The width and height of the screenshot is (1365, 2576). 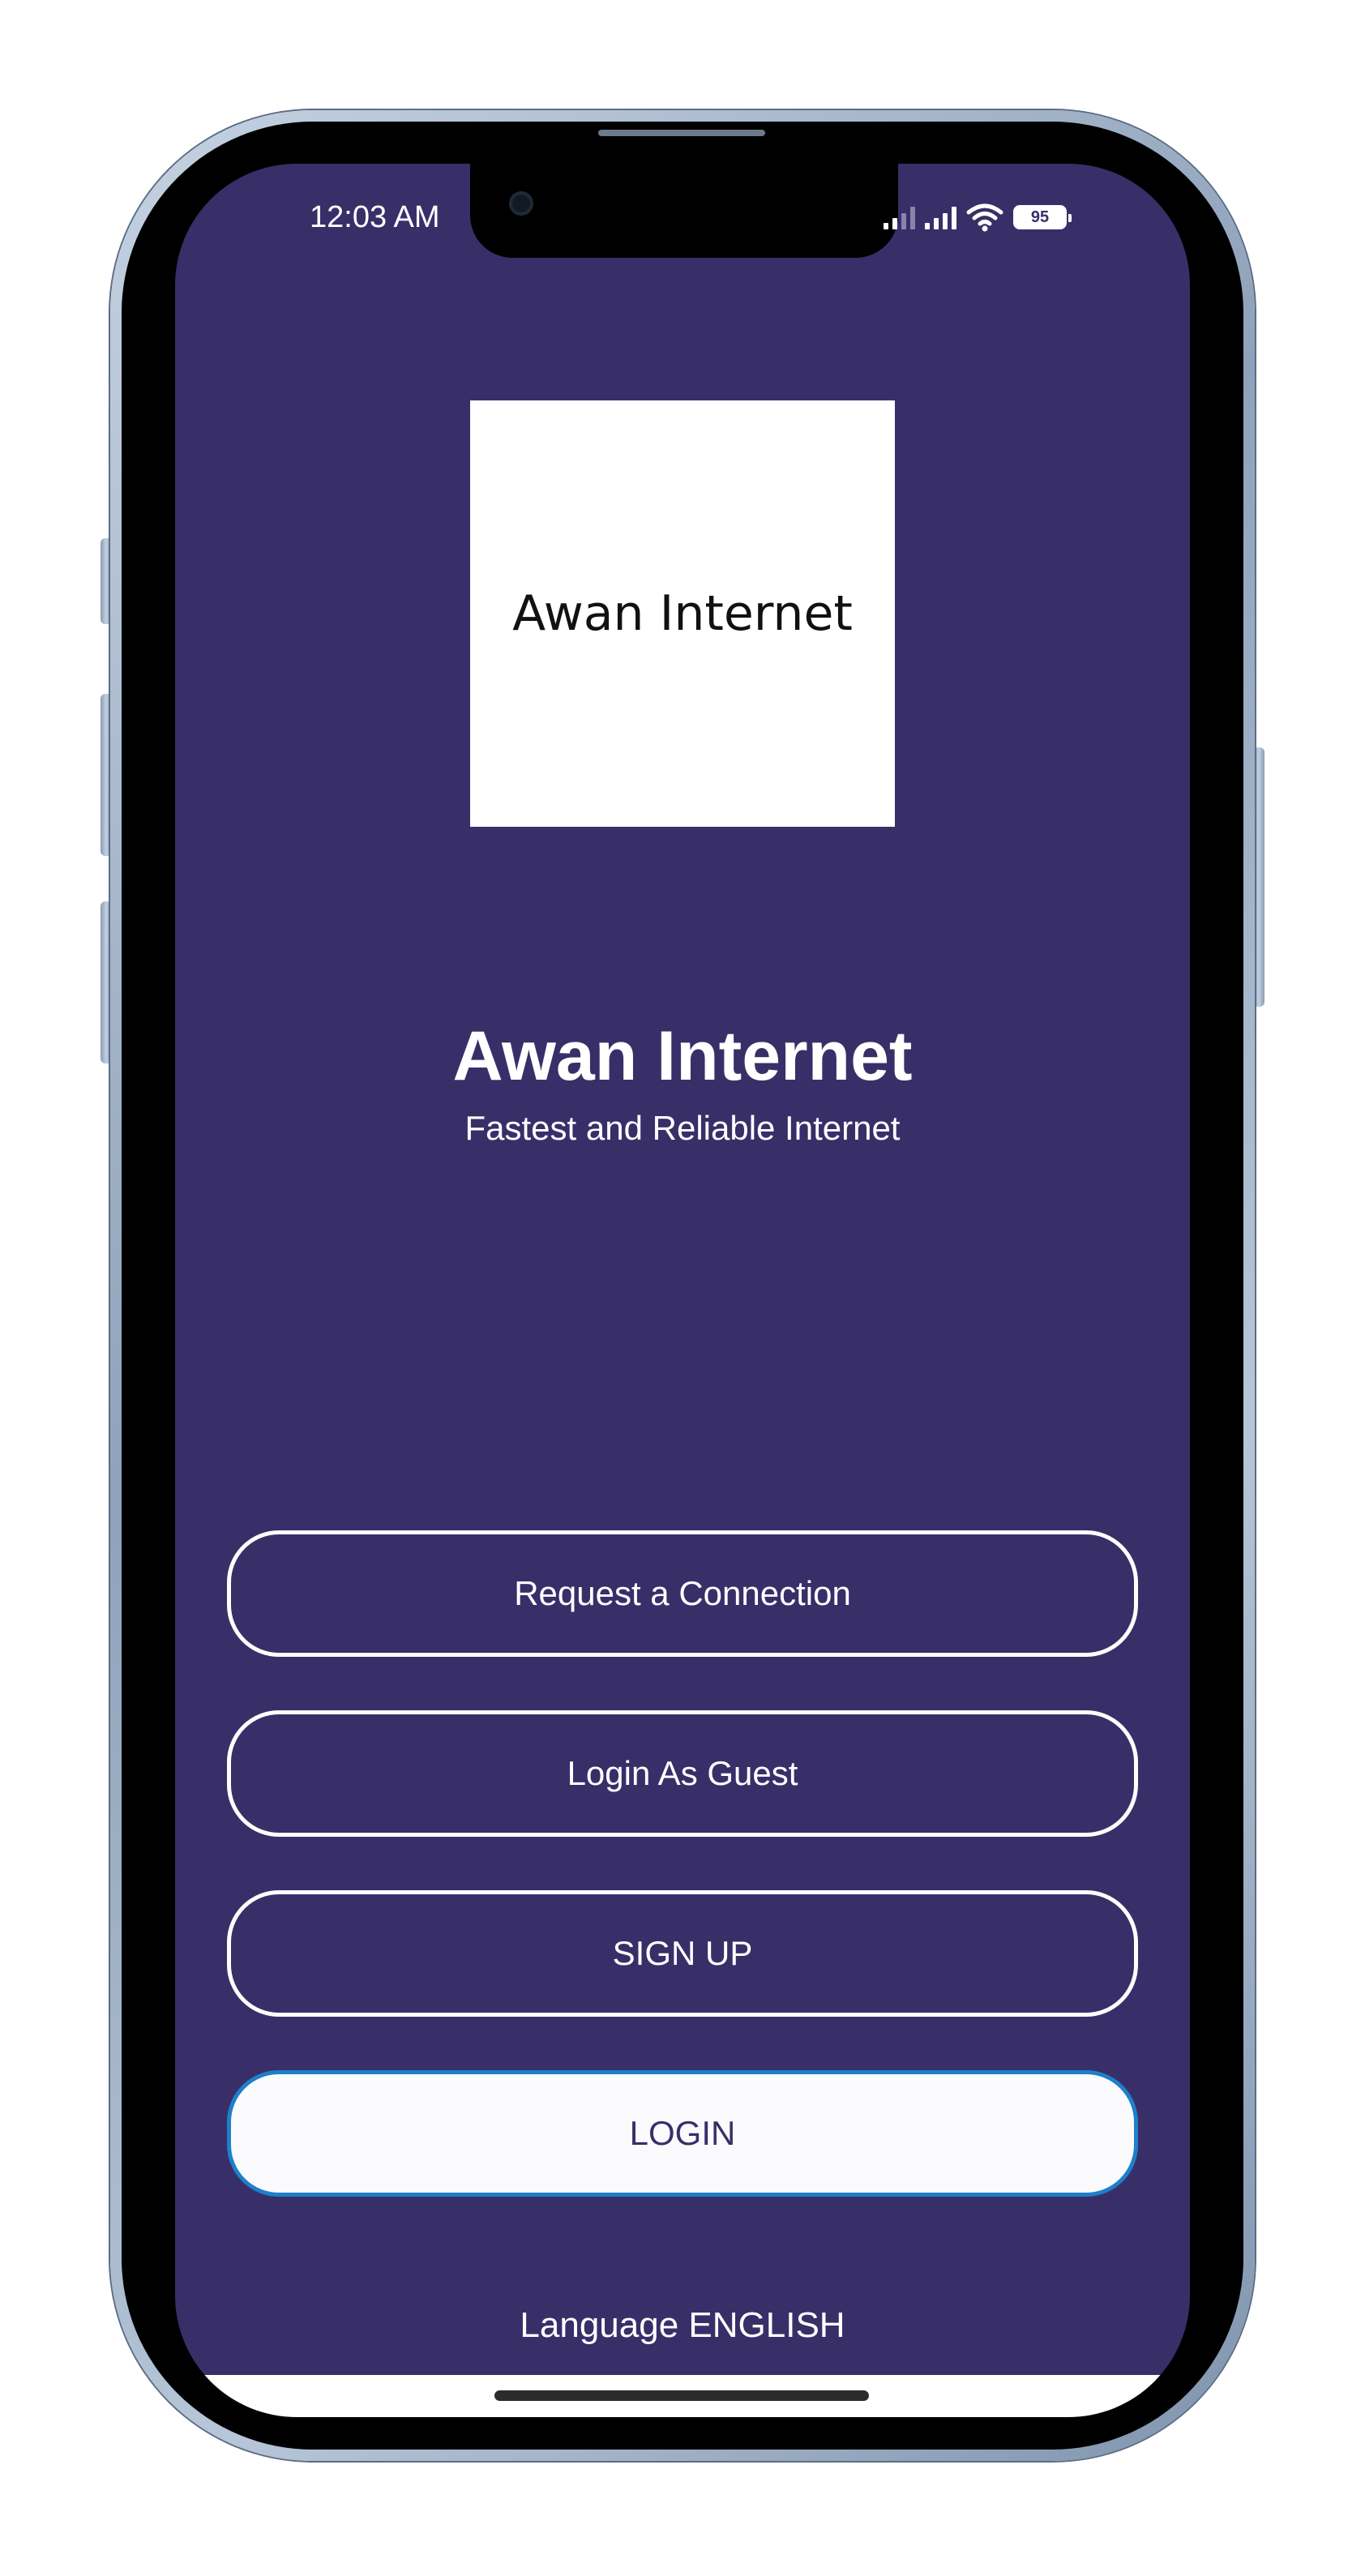 I want to click on signal-sim1-icon, so click(x=899, y=217).